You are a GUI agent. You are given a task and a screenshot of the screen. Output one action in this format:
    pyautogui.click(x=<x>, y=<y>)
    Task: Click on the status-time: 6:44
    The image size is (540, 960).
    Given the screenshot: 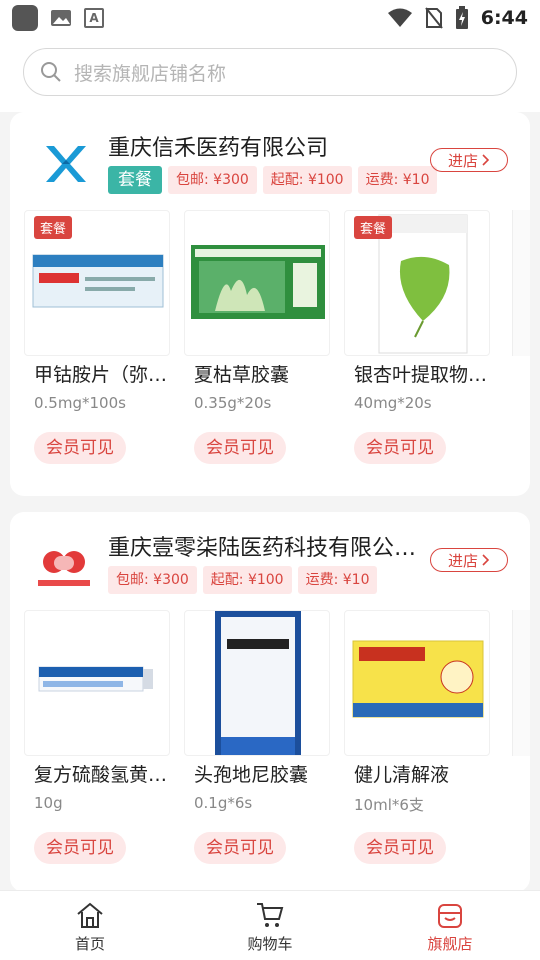 What is the action you would take?
    pyautogui.click(x=504, y=18)
    